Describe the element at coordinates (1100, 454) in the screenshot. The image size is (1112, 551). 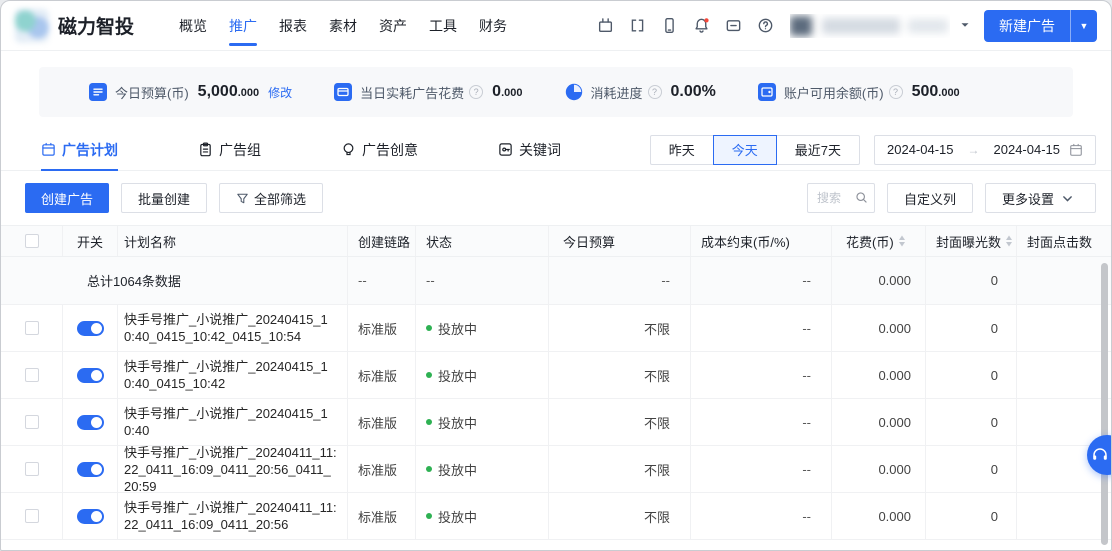
I see `headset-icon` at that location.